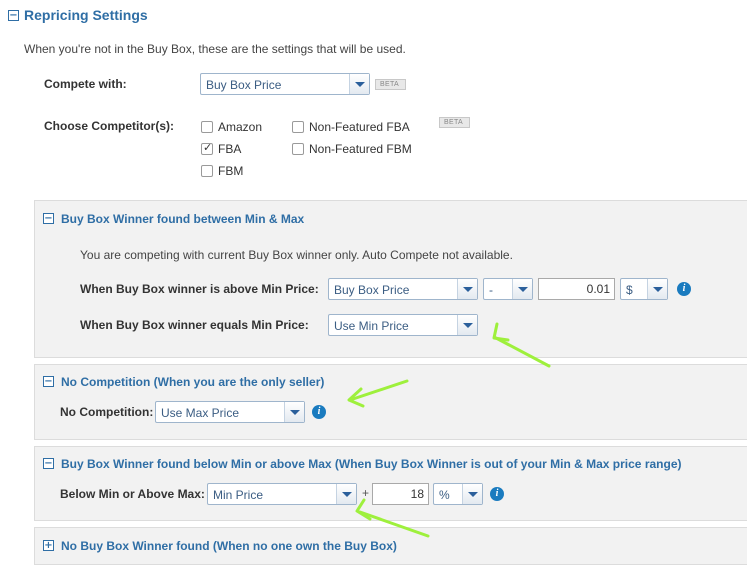 The width and height of the screenshot is (747, 568). I want to click on annotation-arrows, so click(449, 430).